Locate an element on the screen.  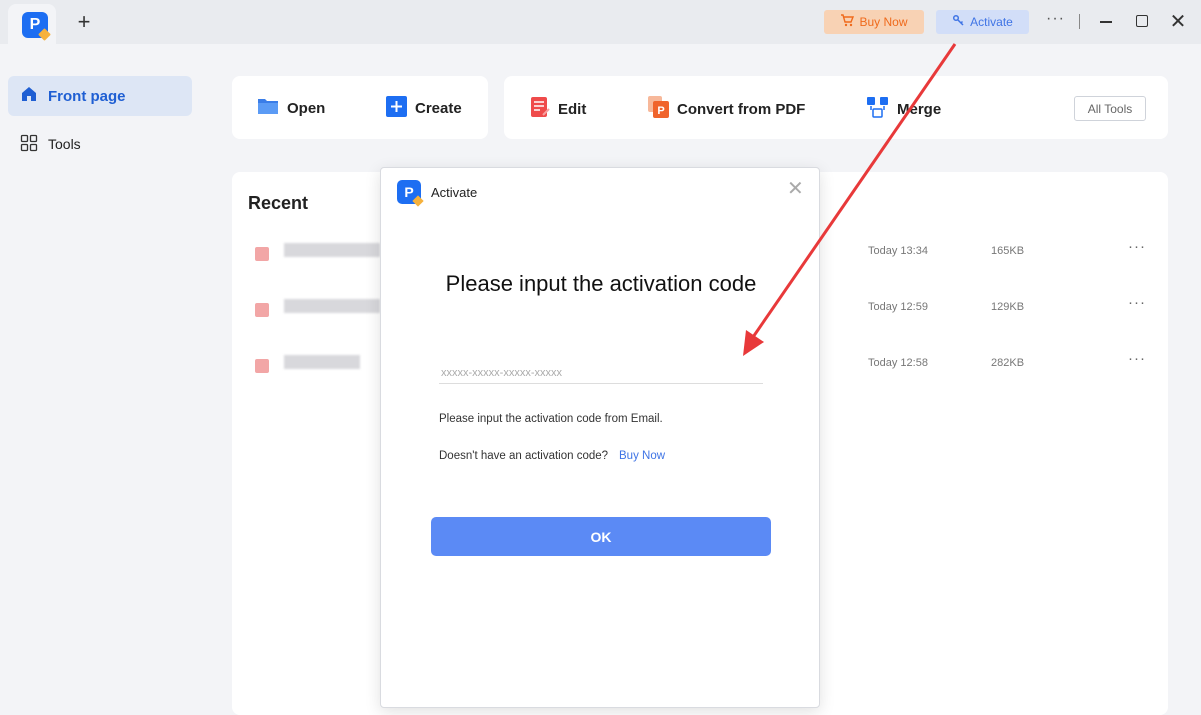
file-date: Today 12:59 is located at coordinates (898, 307).